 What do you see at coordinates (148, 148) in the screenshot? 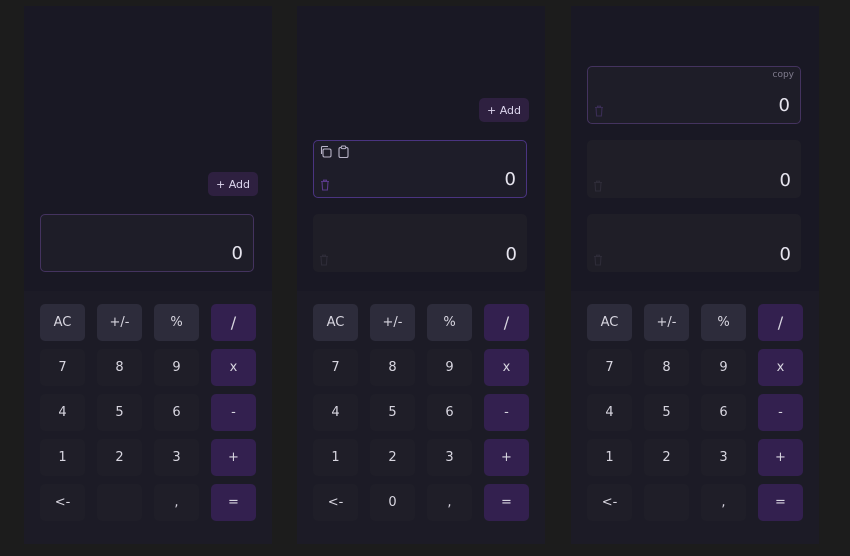
I see `display-area: + Add 0` at bounding box center [148, 148].